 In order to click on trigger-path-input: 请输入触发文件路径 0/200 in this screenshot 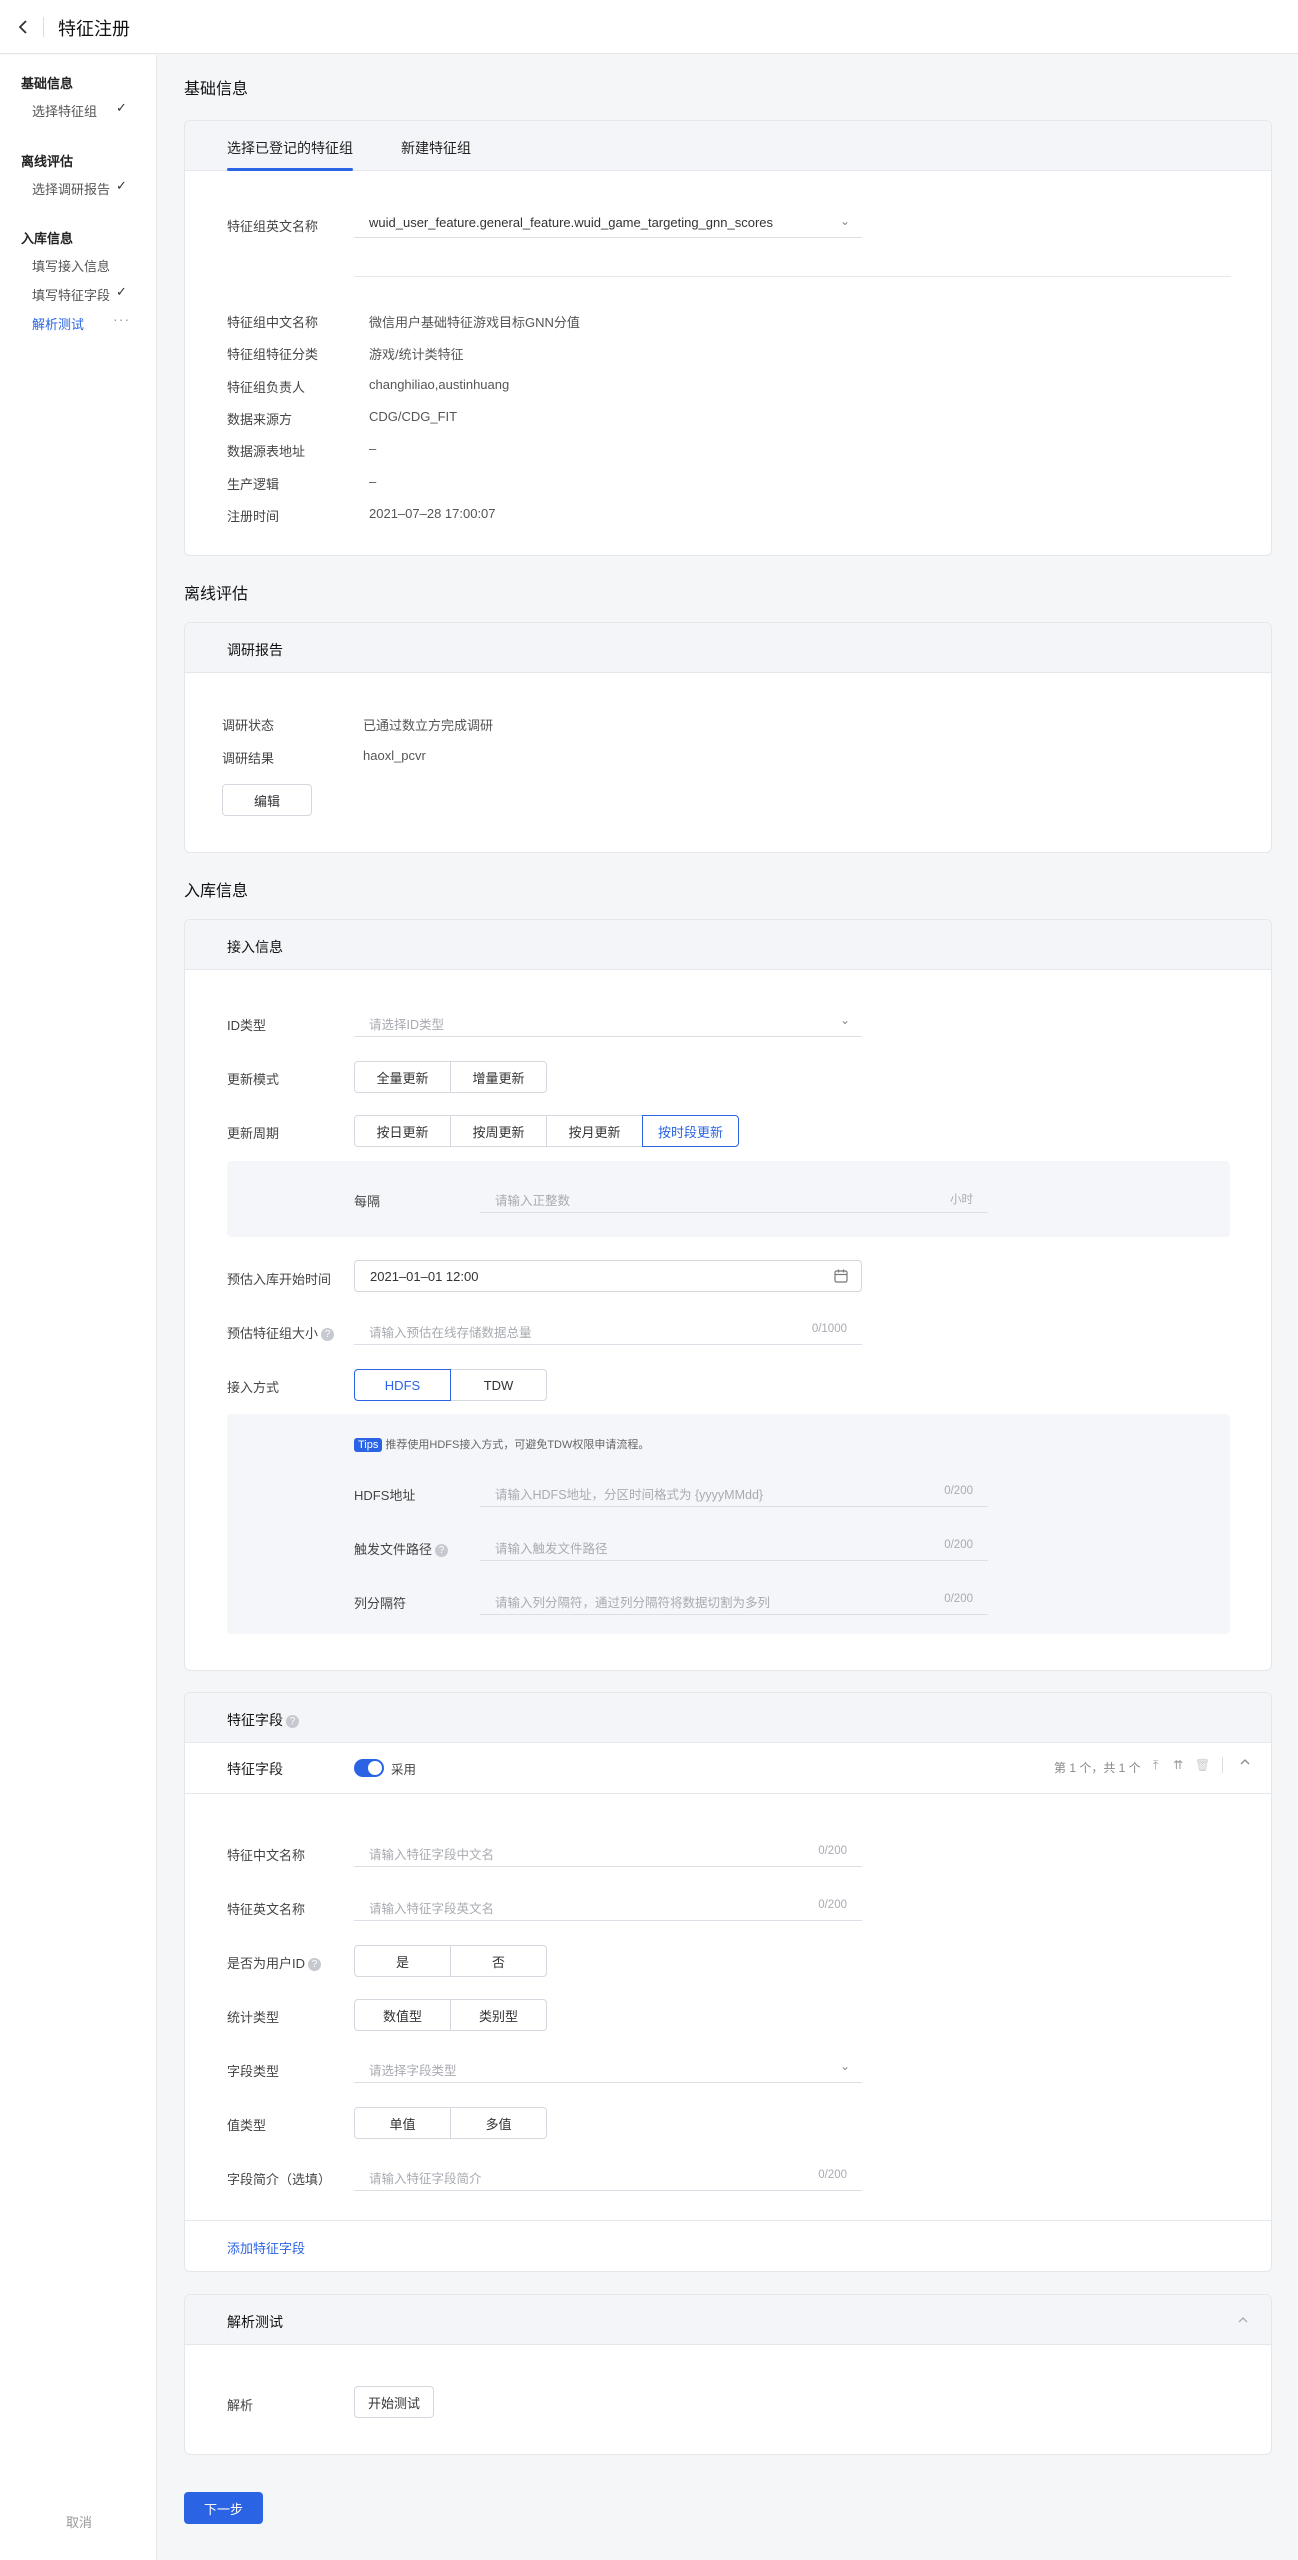, I will do `click(734, 1546)`.